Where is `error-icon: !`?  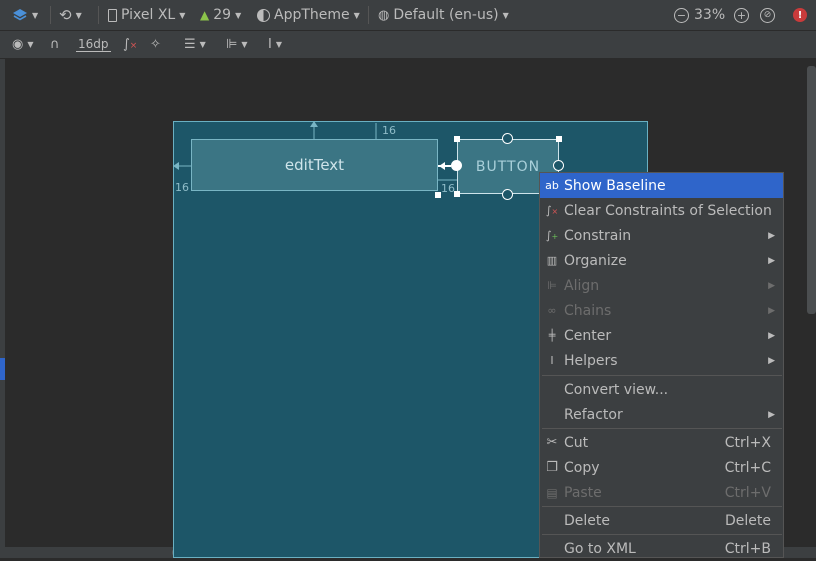
error-icon: ! is located at coordinates (800, 15).